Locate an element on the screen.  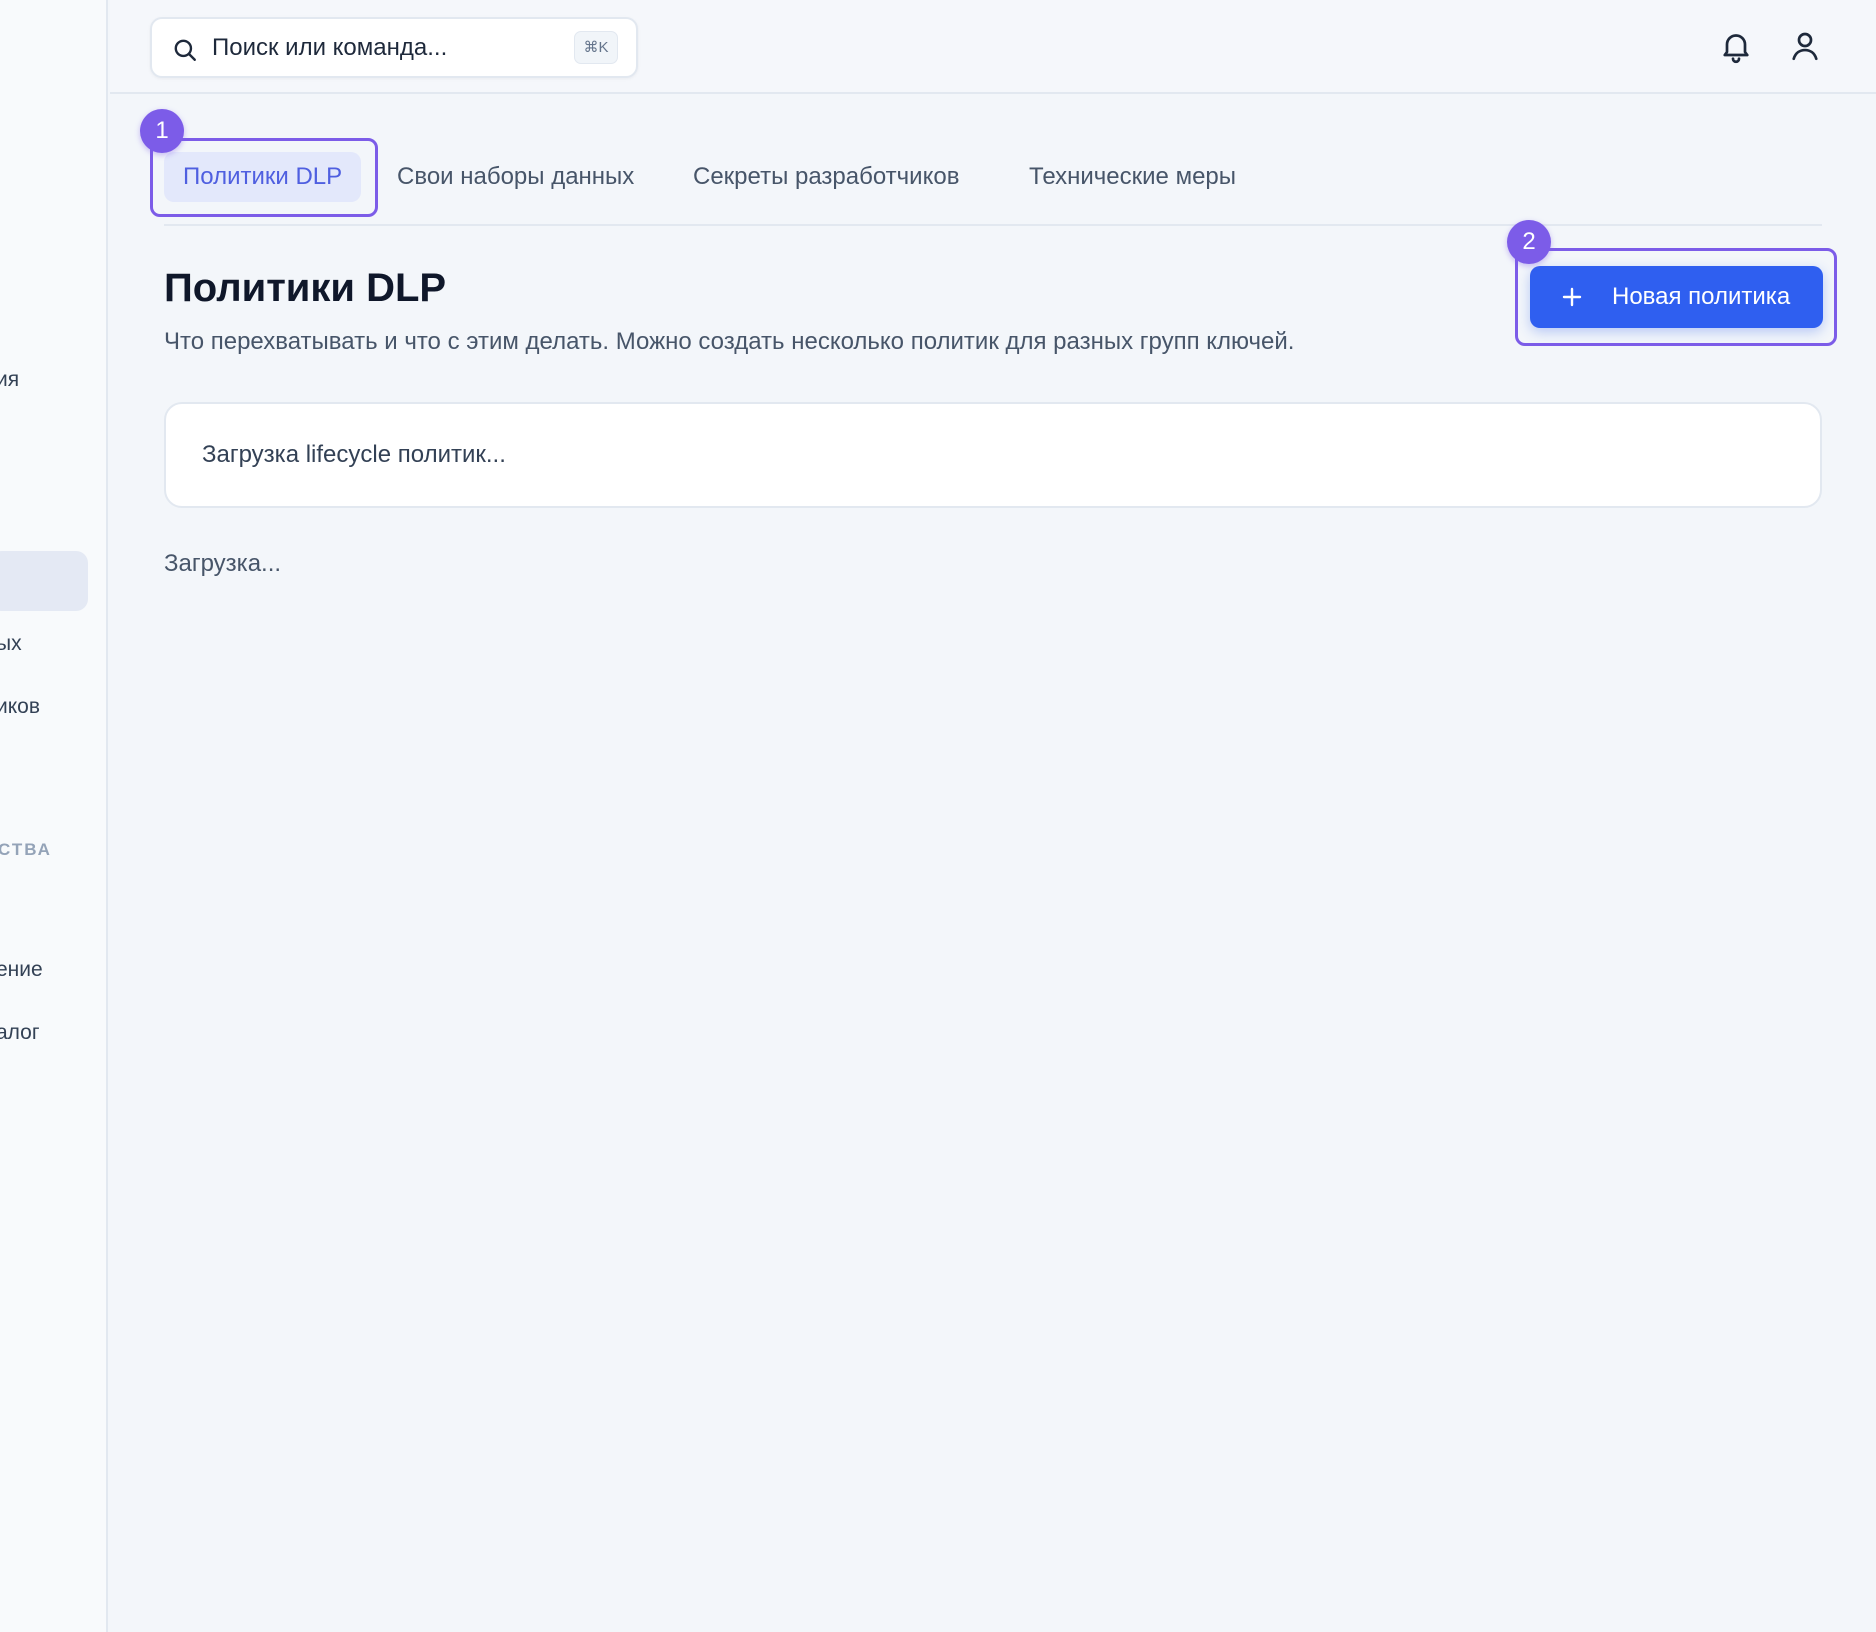
shortcut-hint: ⌘K is located at coordinates (596, 47).